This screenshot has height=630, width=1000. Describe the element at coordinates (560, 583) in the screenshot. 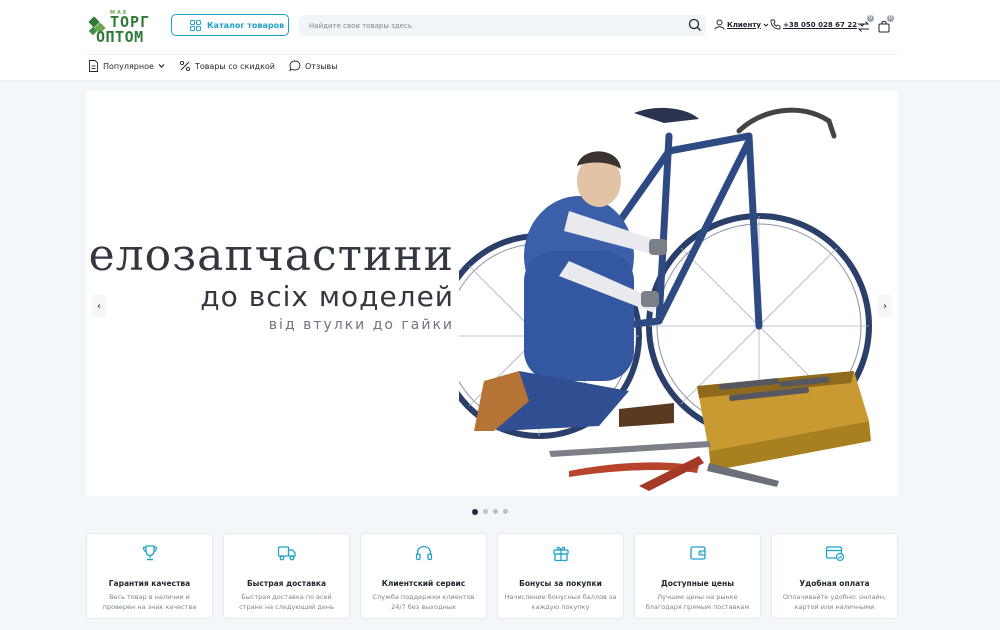

I see `feature-title: Бонусы за покупки` at that location.